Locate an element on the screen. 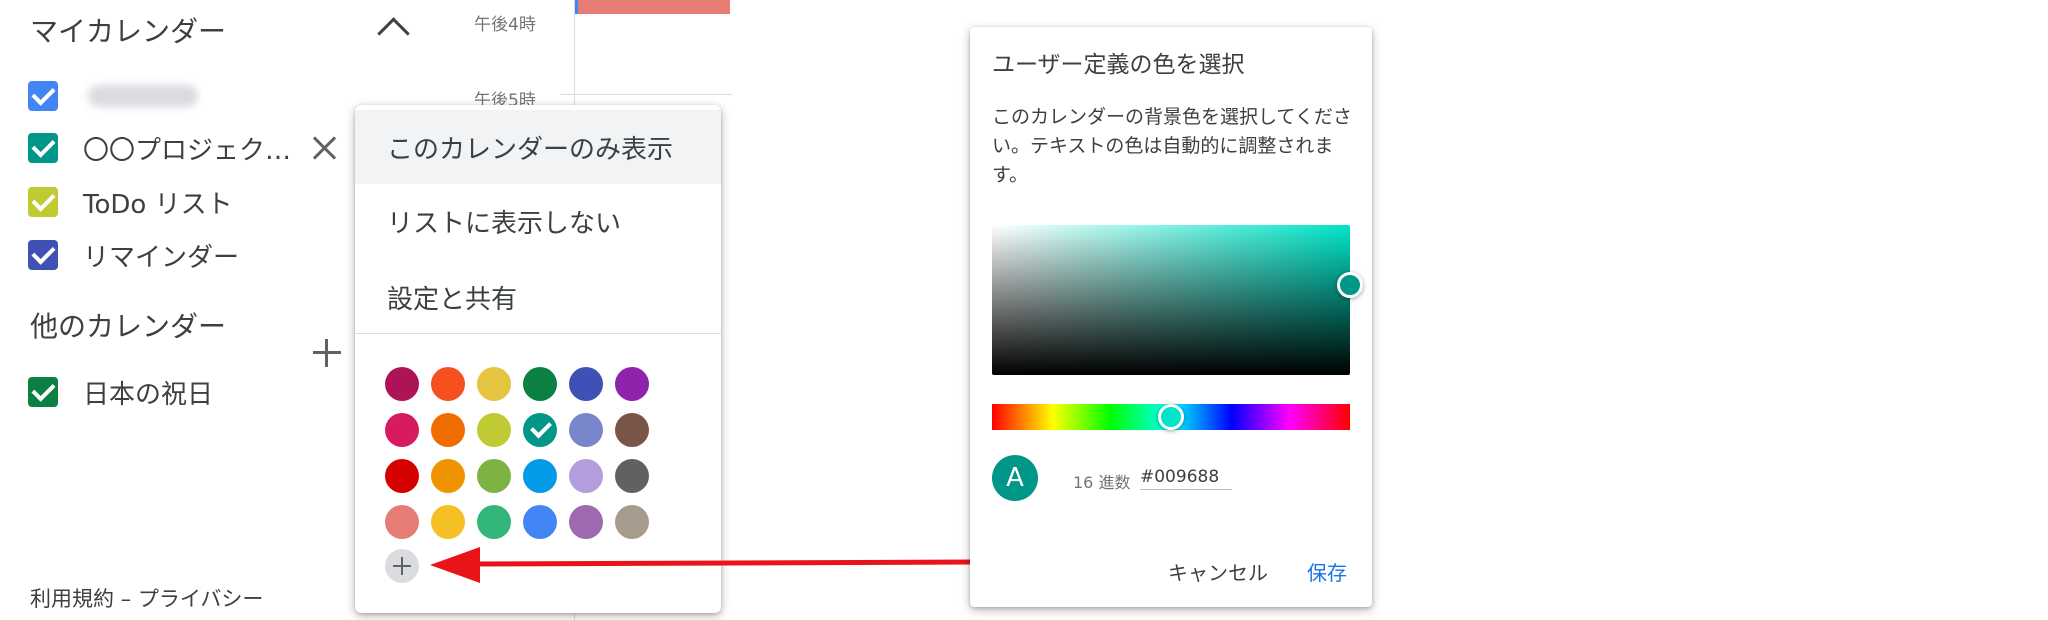 The image size is (2048, 620). calendar-item-reminder: リマインダー is located at coordinates (133, 255).